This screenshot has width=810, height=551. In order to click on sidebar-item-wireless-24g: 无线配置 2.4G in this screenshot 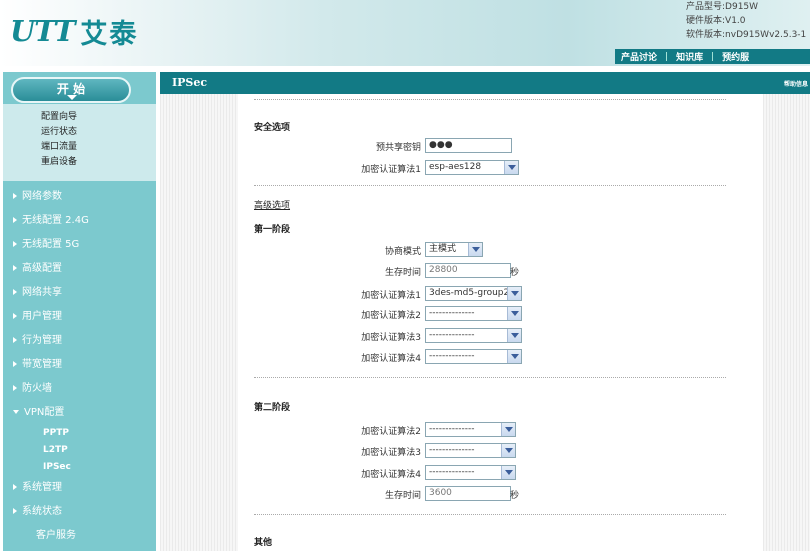, I will do `click(79, 221)`.